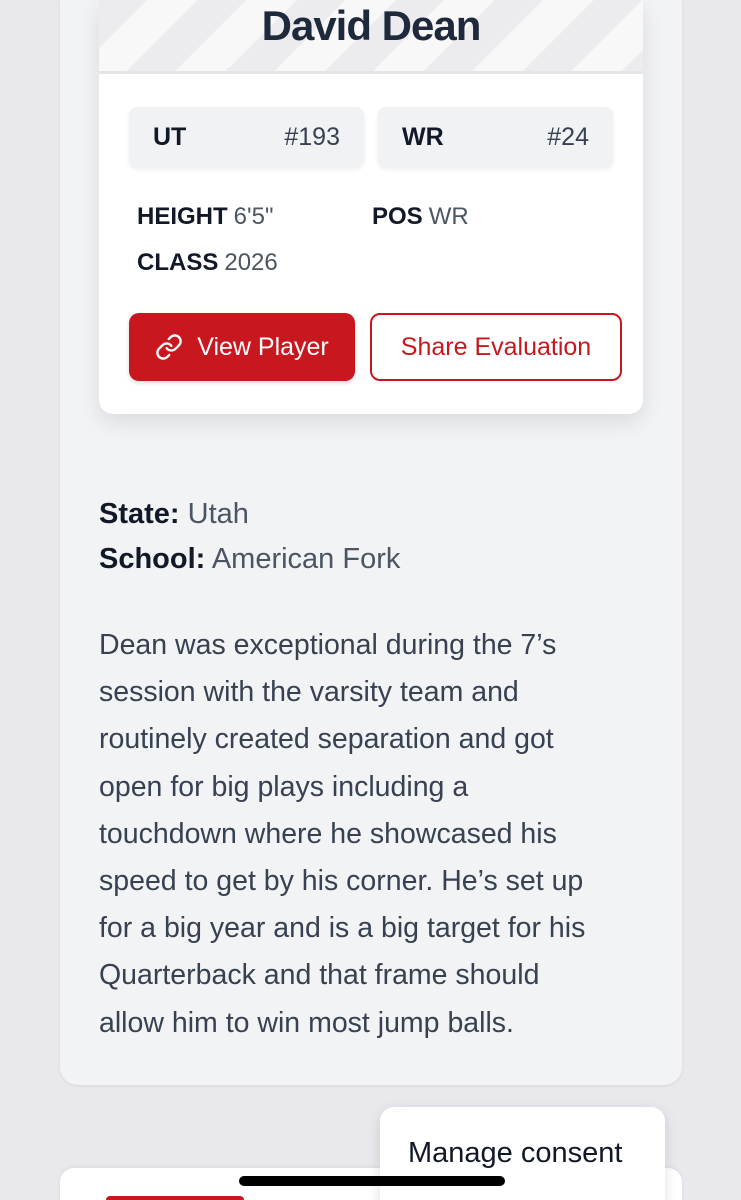 The width and height of the screenshot is (741, 1200). I want to click on position-rank-label: WR, so click(423, 136).